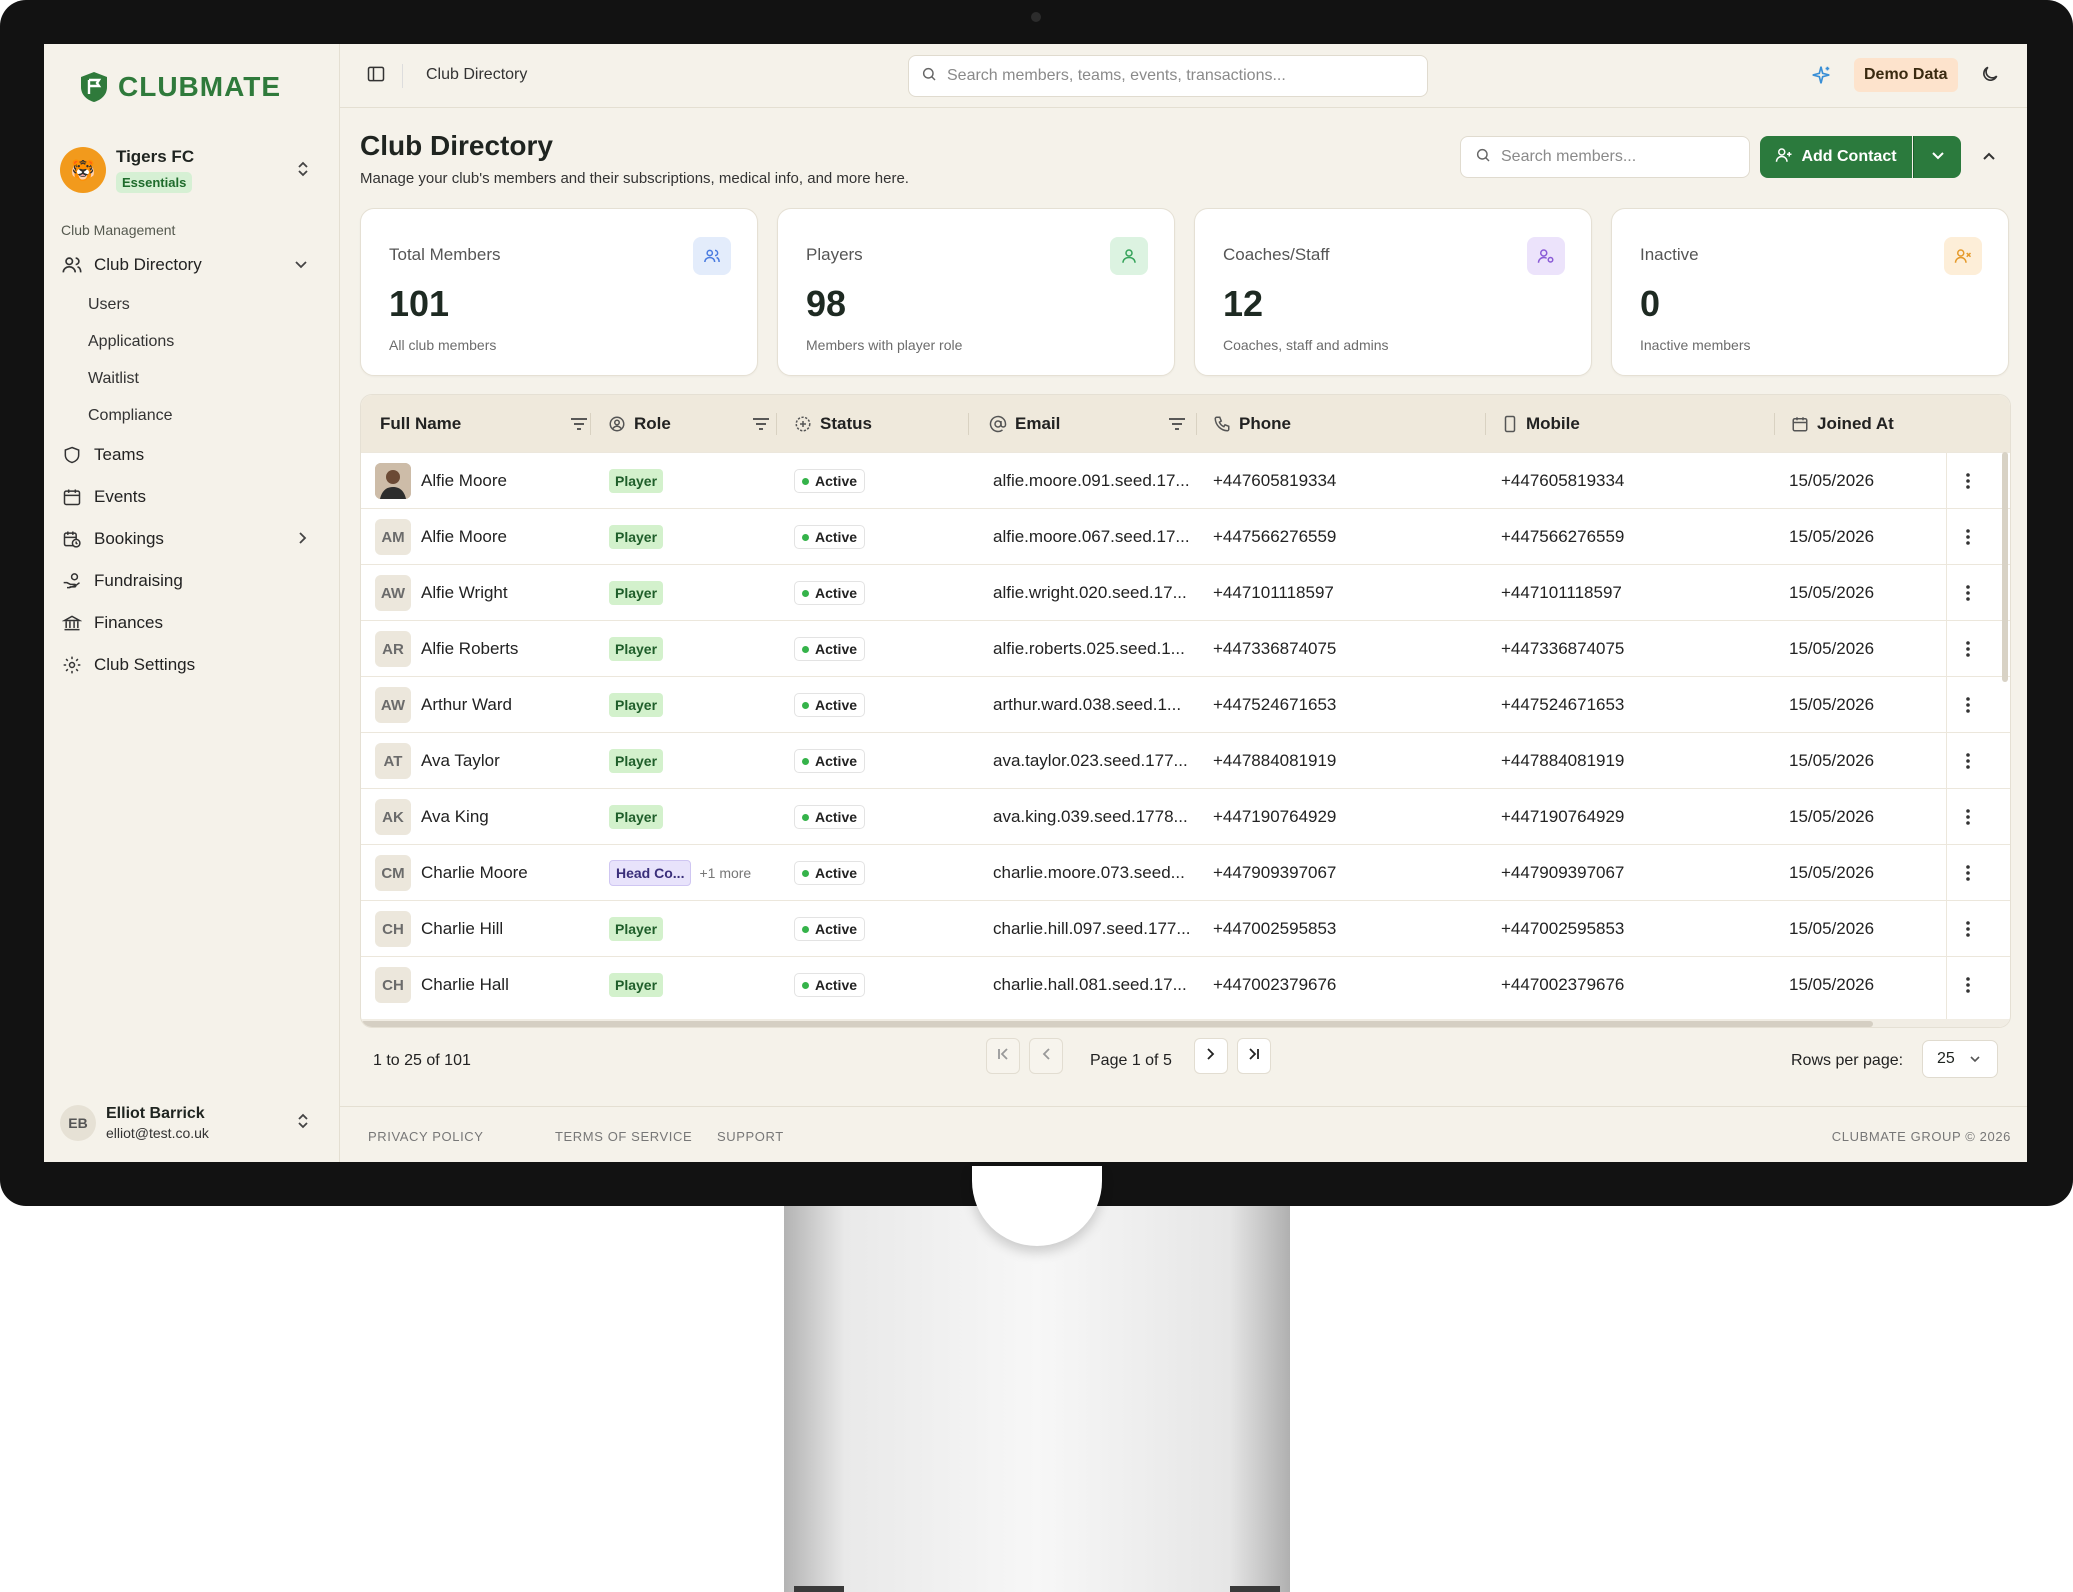  What do you see at coordinates (750, 1136) in the screenshot?
I see `support-link: SUPPORT` at bounding box center [750, 1136].